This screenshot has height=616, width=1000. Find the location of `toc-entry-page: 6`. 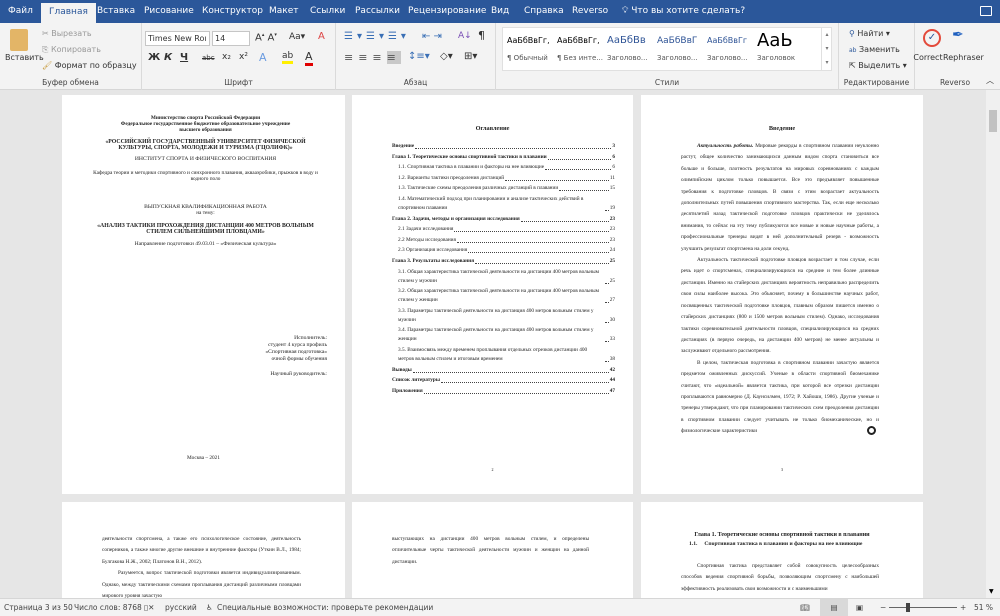

toc-entry-page: 6 is located at coordinates (613, 156).